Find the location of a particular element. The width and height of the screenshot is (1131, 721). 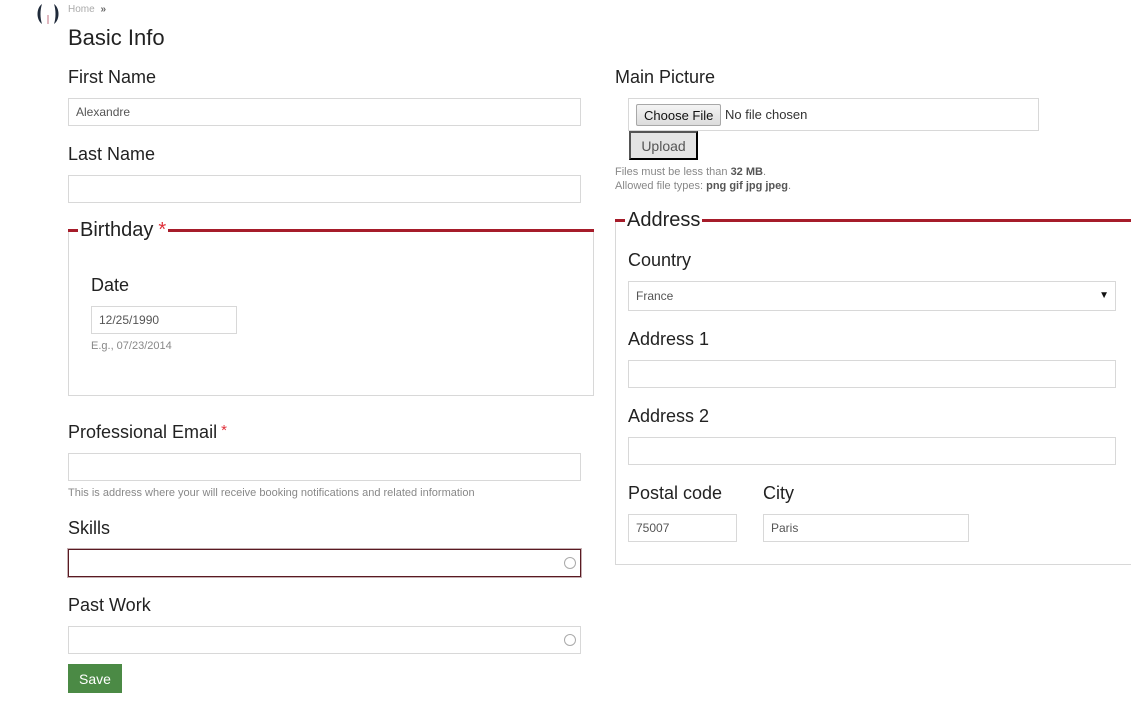

professional-email-label-text: Professional Email is located at coordinates (143, 432).